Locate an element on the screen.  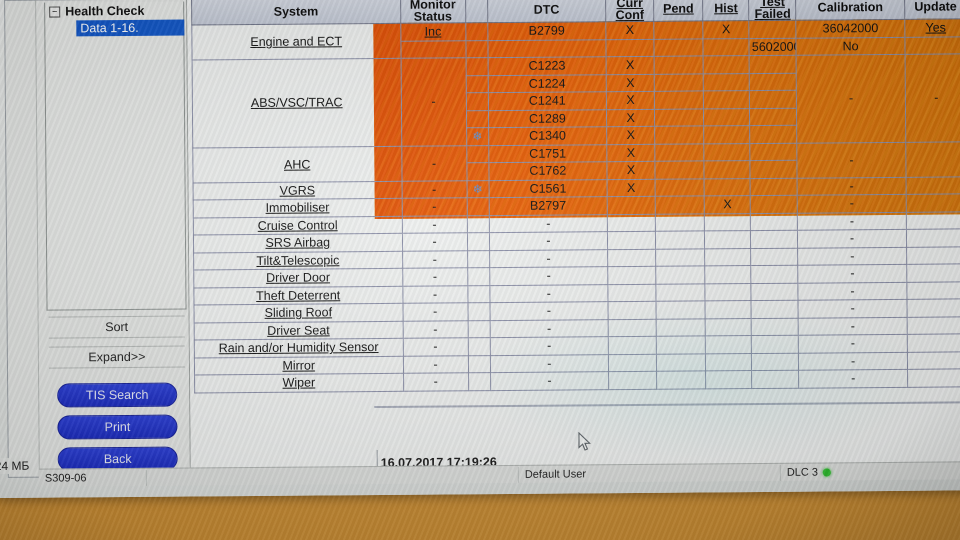
cell-system: VGRS is located at coordinates (297, 190).